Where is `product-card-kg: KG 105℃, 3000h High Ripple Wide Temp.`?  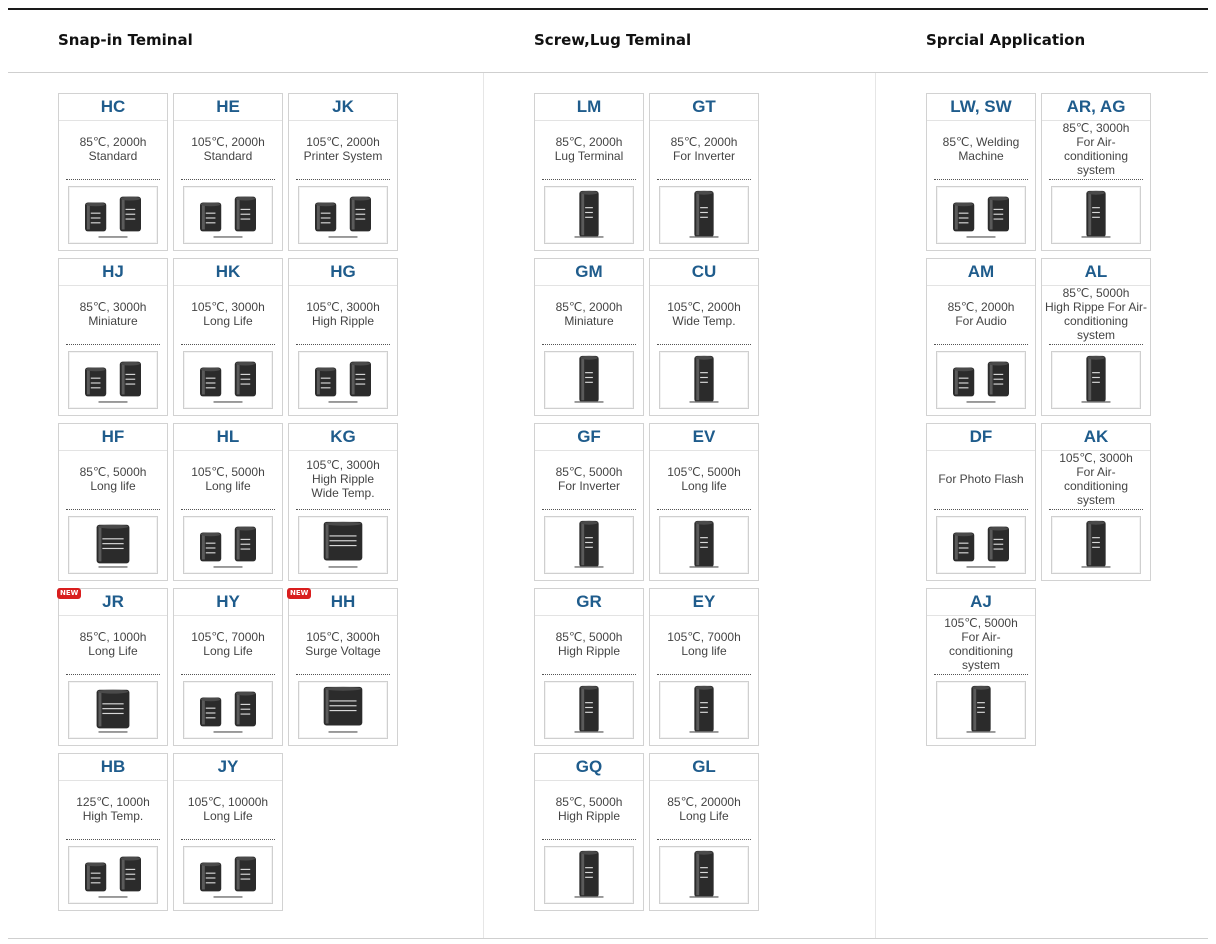
product-card-kg: KG 105℃, 3000h High Ripple Wide Temp. is located at coordinates (343, 502).